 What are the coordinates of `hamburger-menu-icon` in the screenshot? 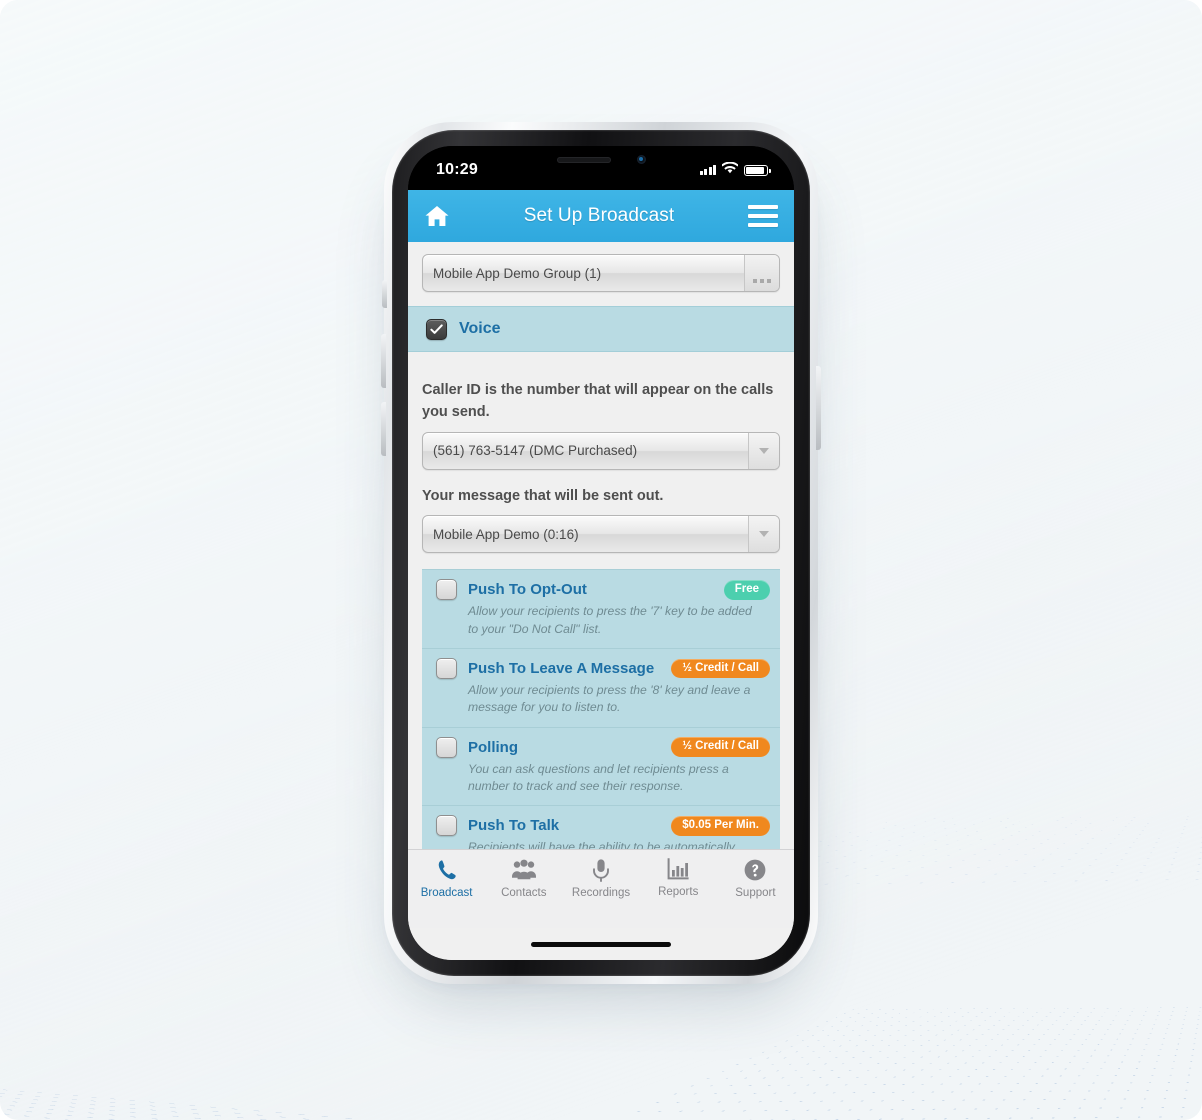 It's located at (762, 216).